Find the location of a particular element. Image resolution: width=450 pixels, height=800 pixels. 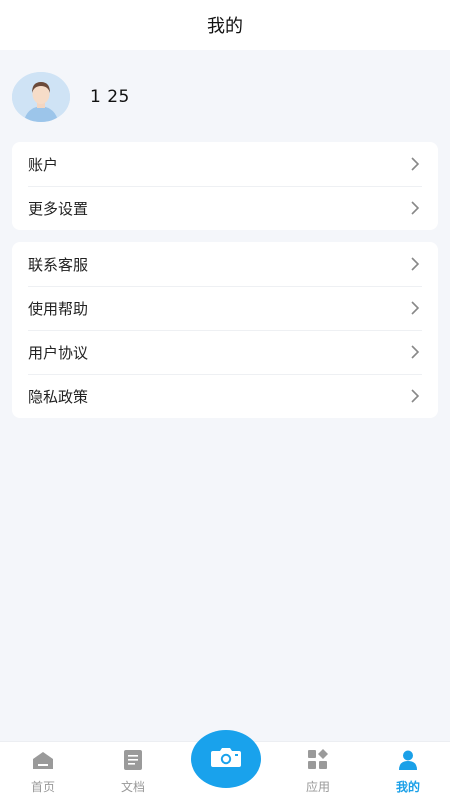

page-title: 我的 is located at coordinates (225, 26).